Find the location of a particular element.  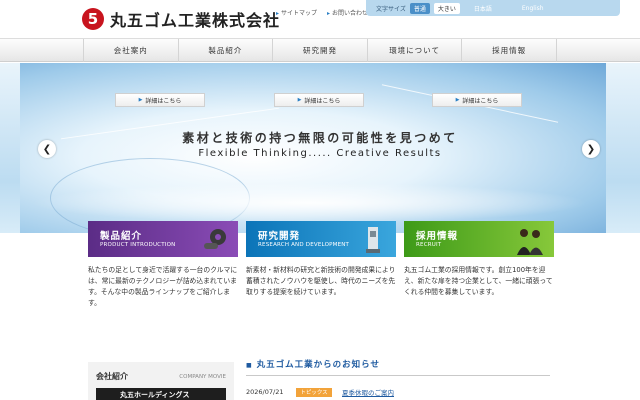

font-size-normal-button: 普通 is located at coordinates (419, 8).